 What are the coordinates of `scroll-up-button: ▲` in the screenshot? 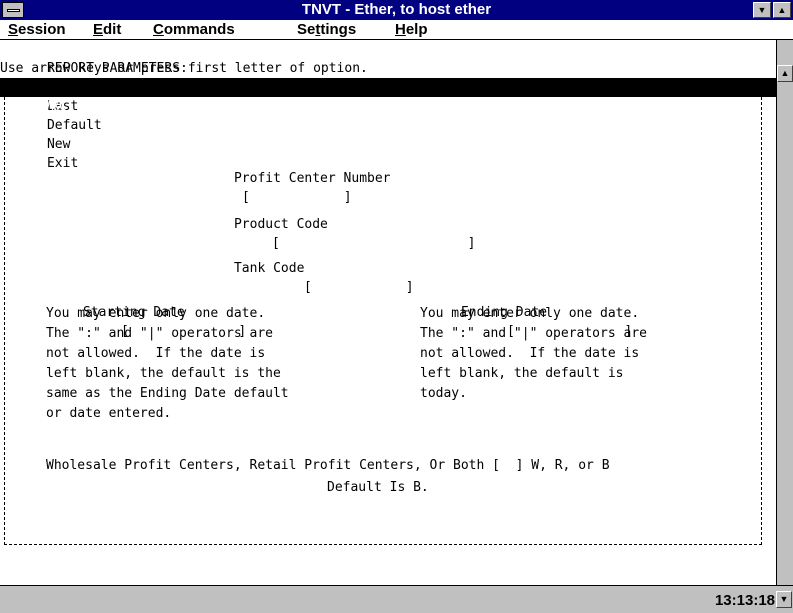 It's located at (785, 73).